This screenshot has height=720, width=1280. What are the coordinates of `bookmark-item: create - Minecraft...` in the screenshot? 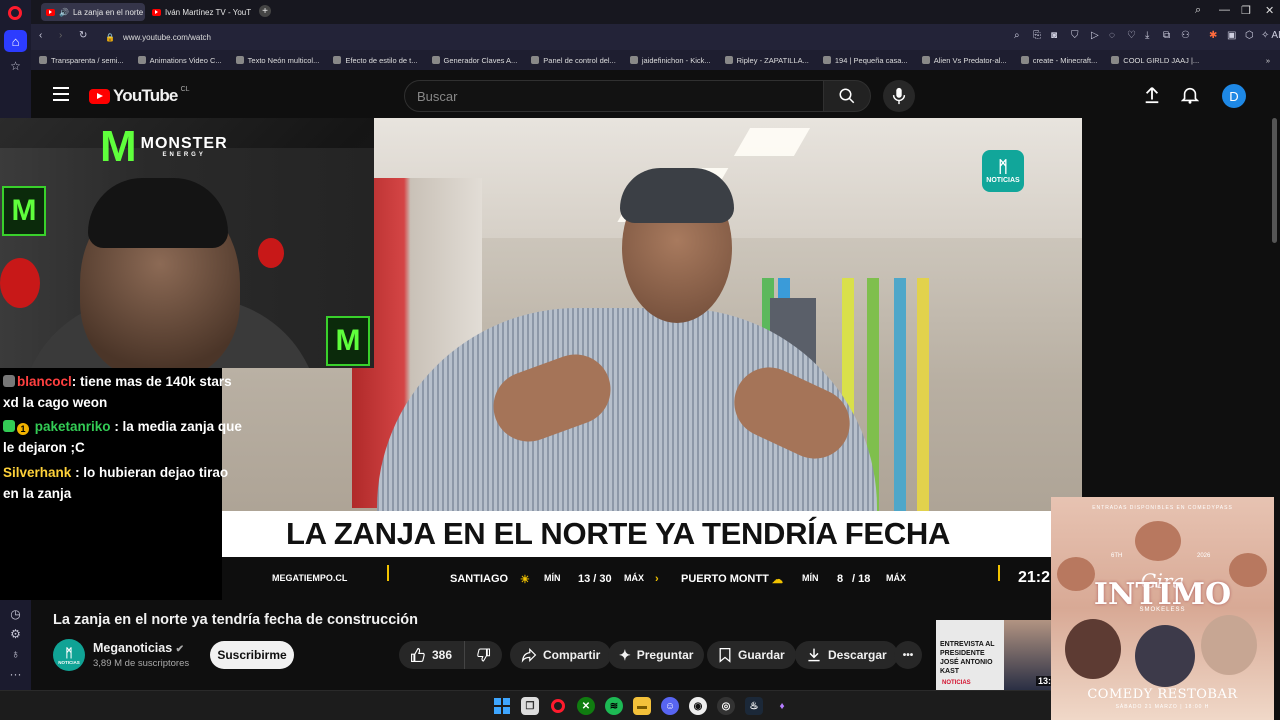 It's located at (1059, 60).